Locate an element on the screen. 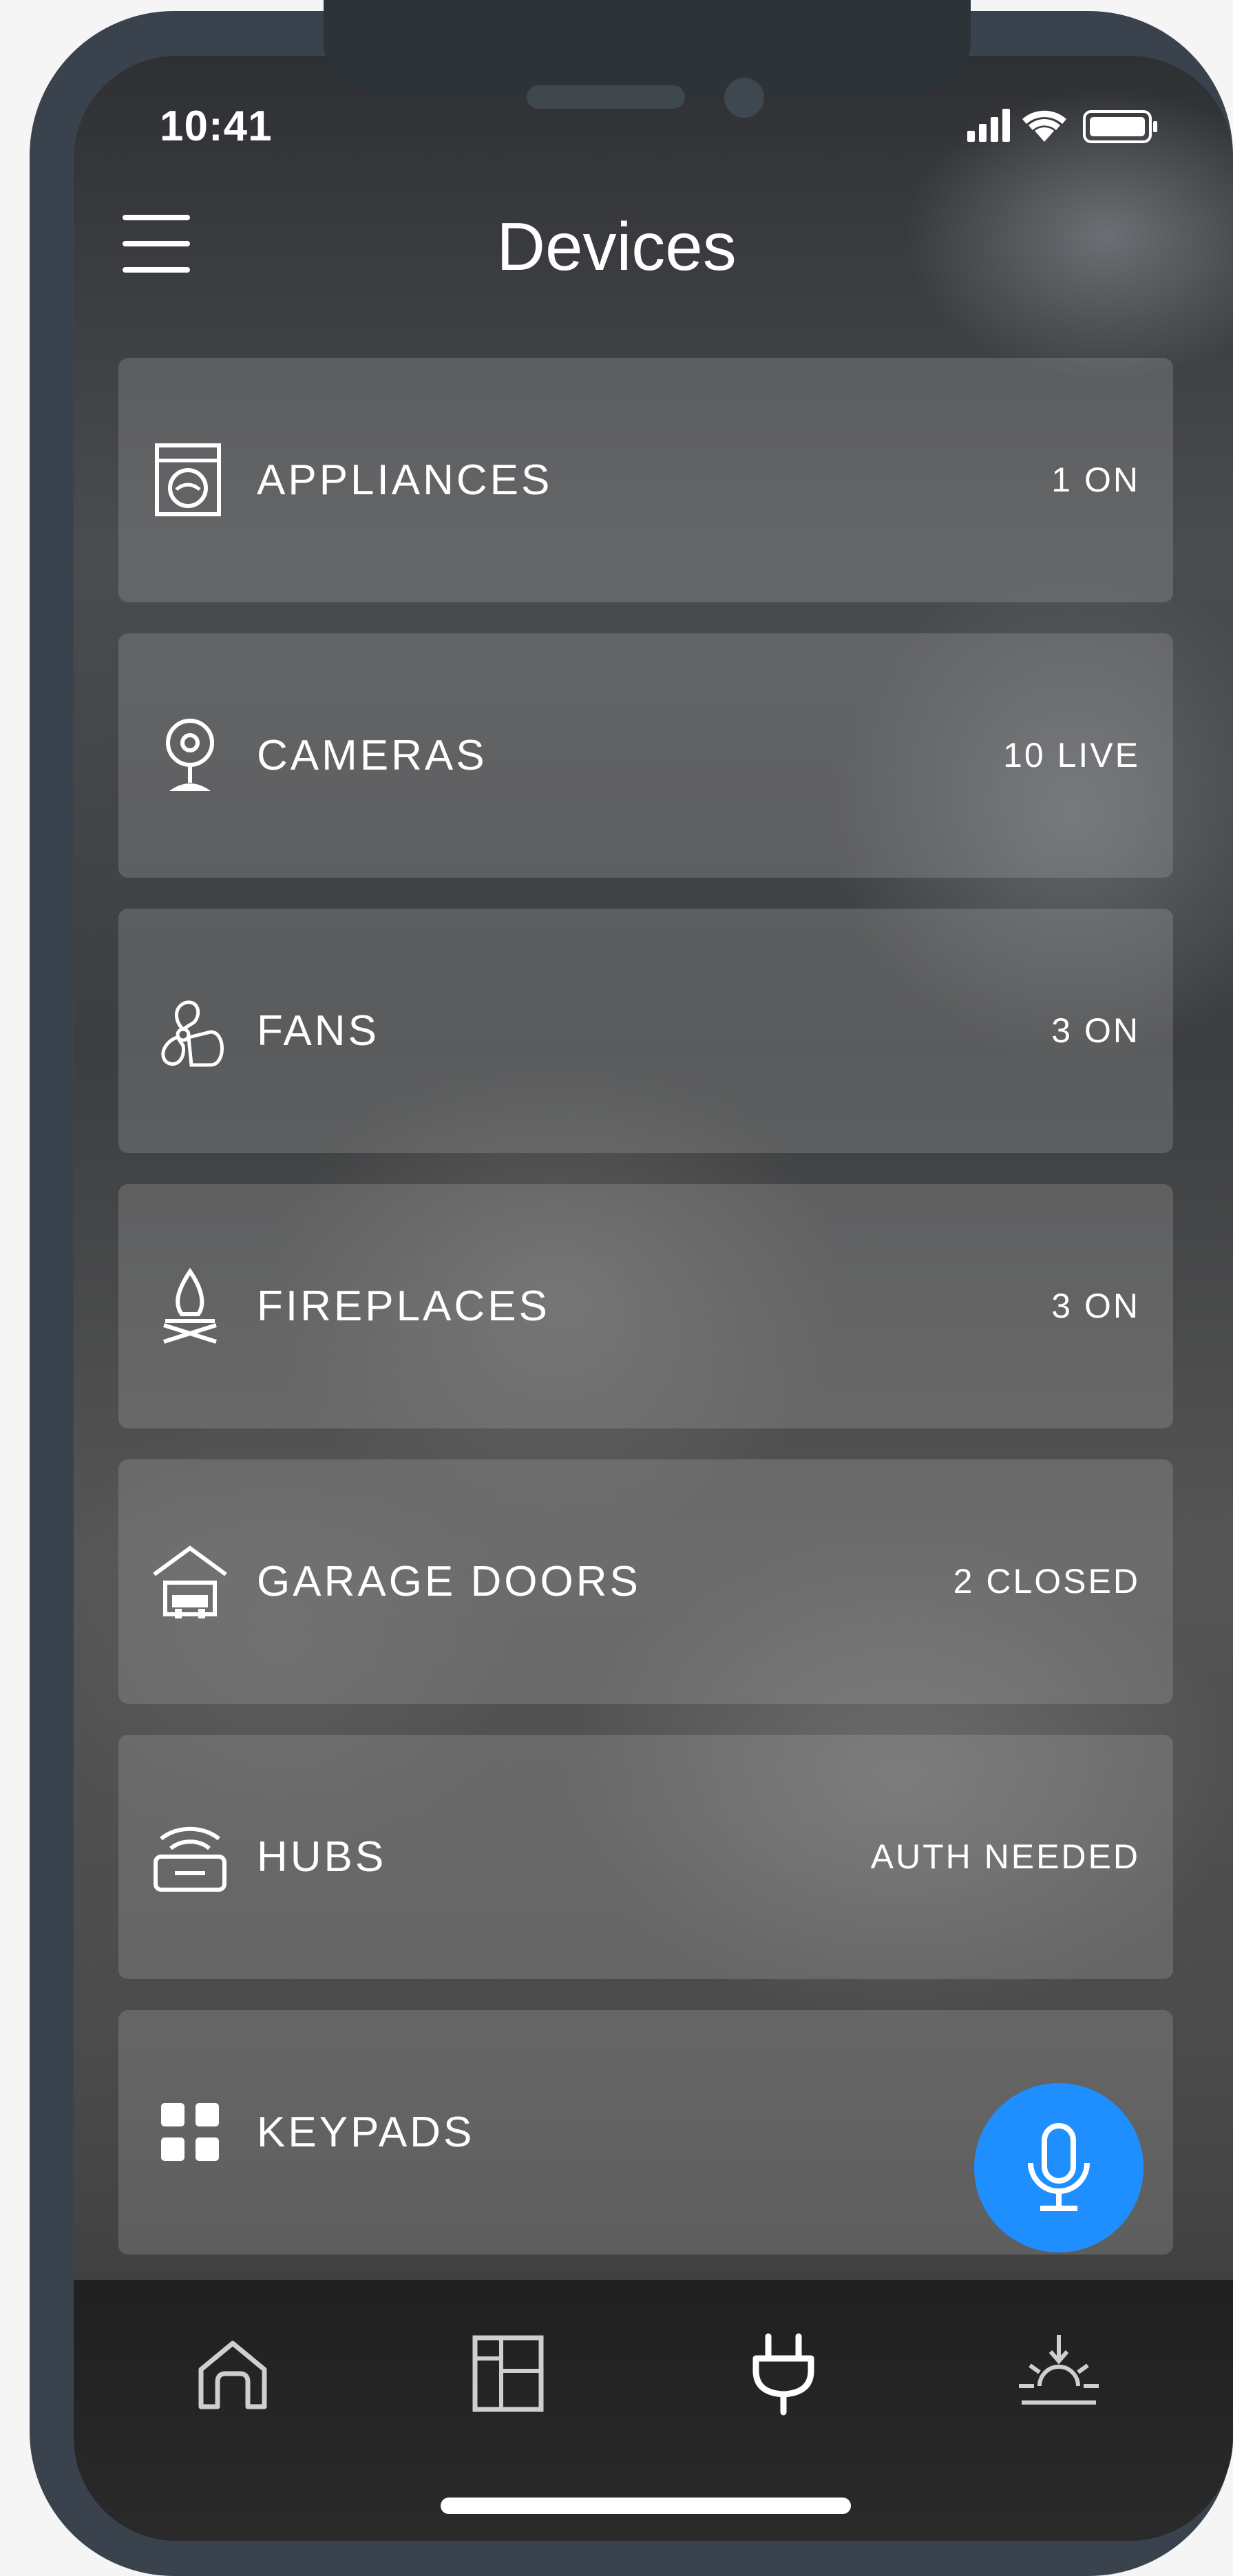 The width and height of the screenshot is (1233, 2576). tab-scenes is located at coordinates (1059, 2374).